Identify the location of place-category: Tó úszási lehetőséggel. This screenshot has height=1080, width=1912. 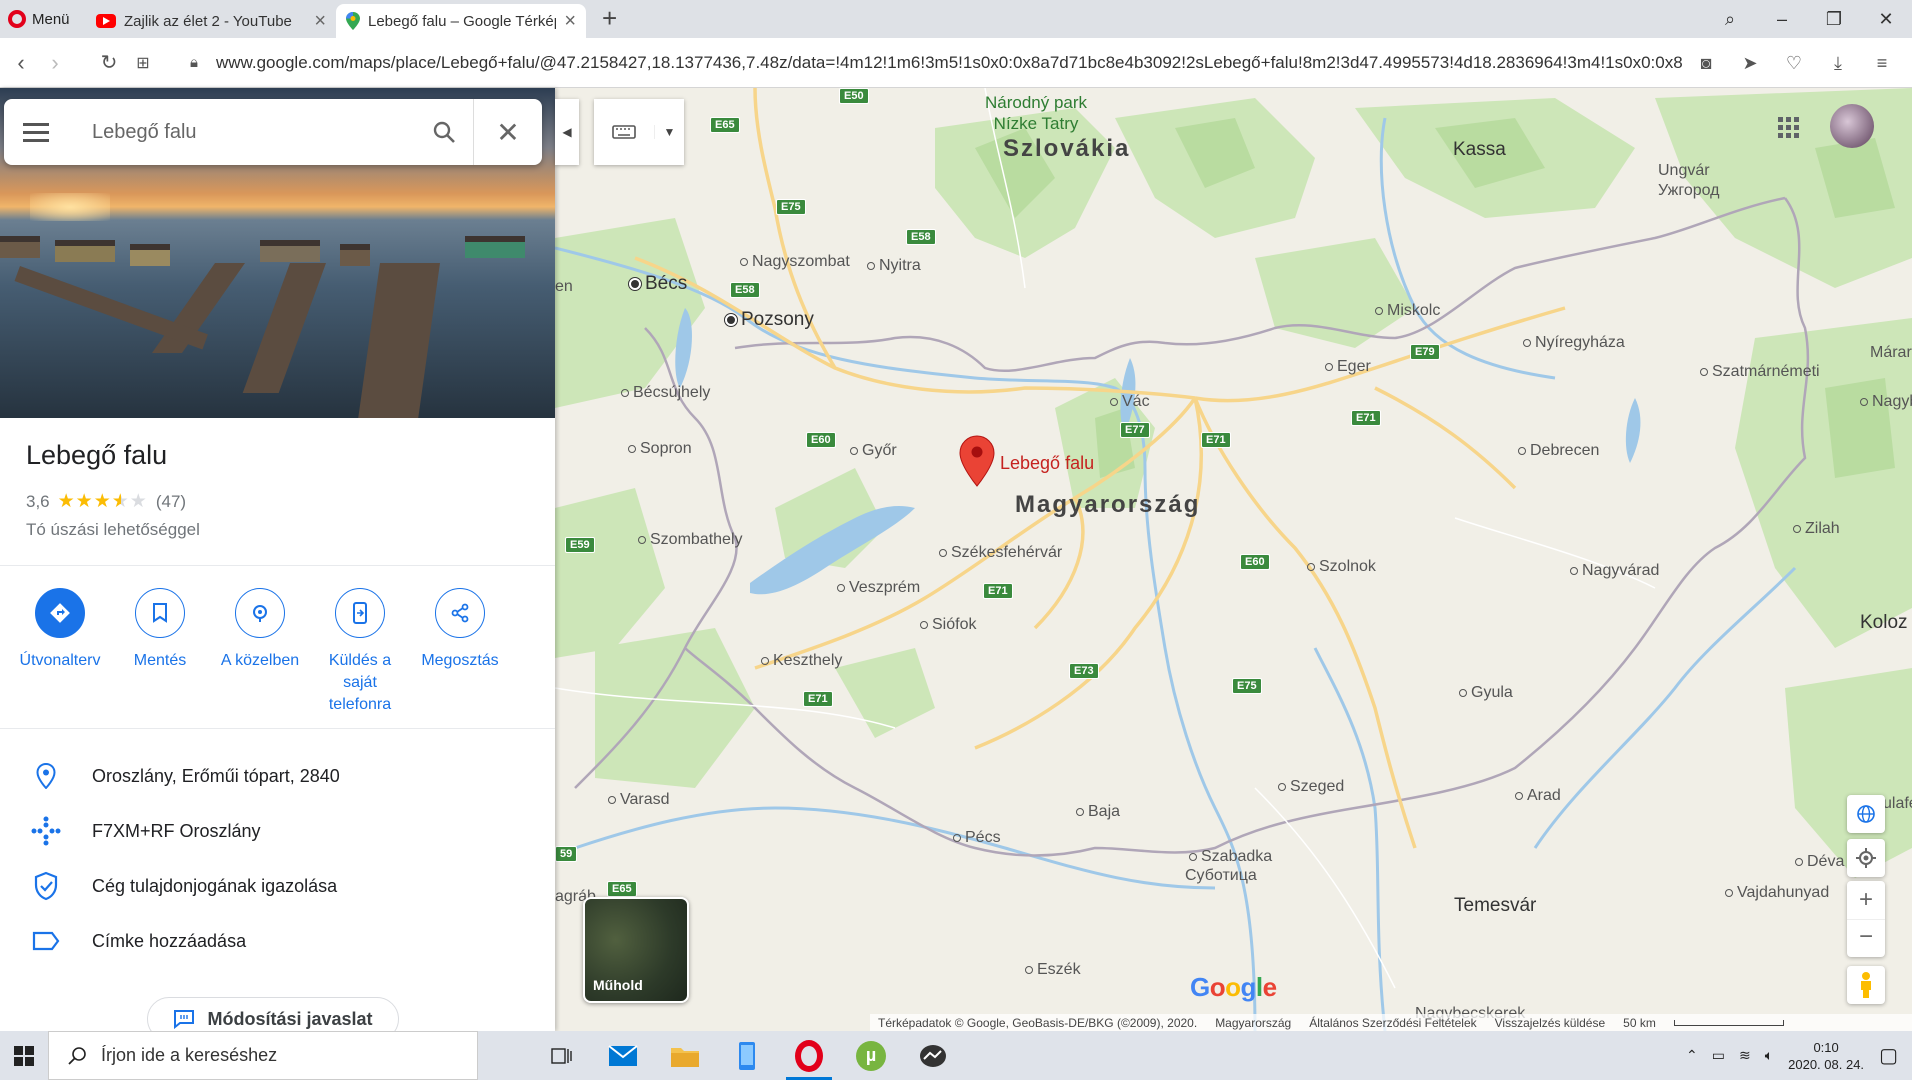
(113, 530).